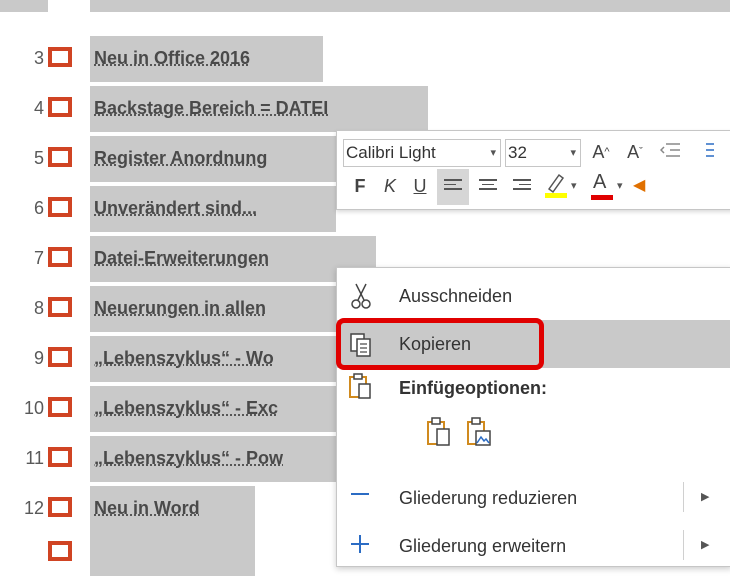 The height and width of the screenshot is (576, 730). What do you see at coordinates (38, 308) in the screenshot?
I see `slide-number: 8` at bounding box center [38, 308].